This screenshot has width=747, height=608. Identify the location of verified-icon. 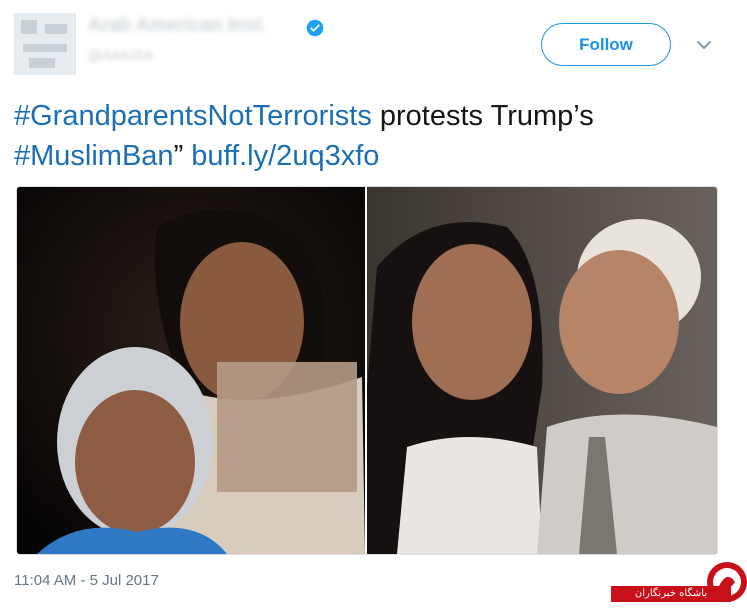
(315, 28).